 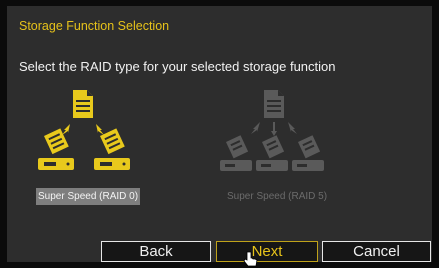 I want to click on raid5-diagram-icon, so click(x=272, y=130).